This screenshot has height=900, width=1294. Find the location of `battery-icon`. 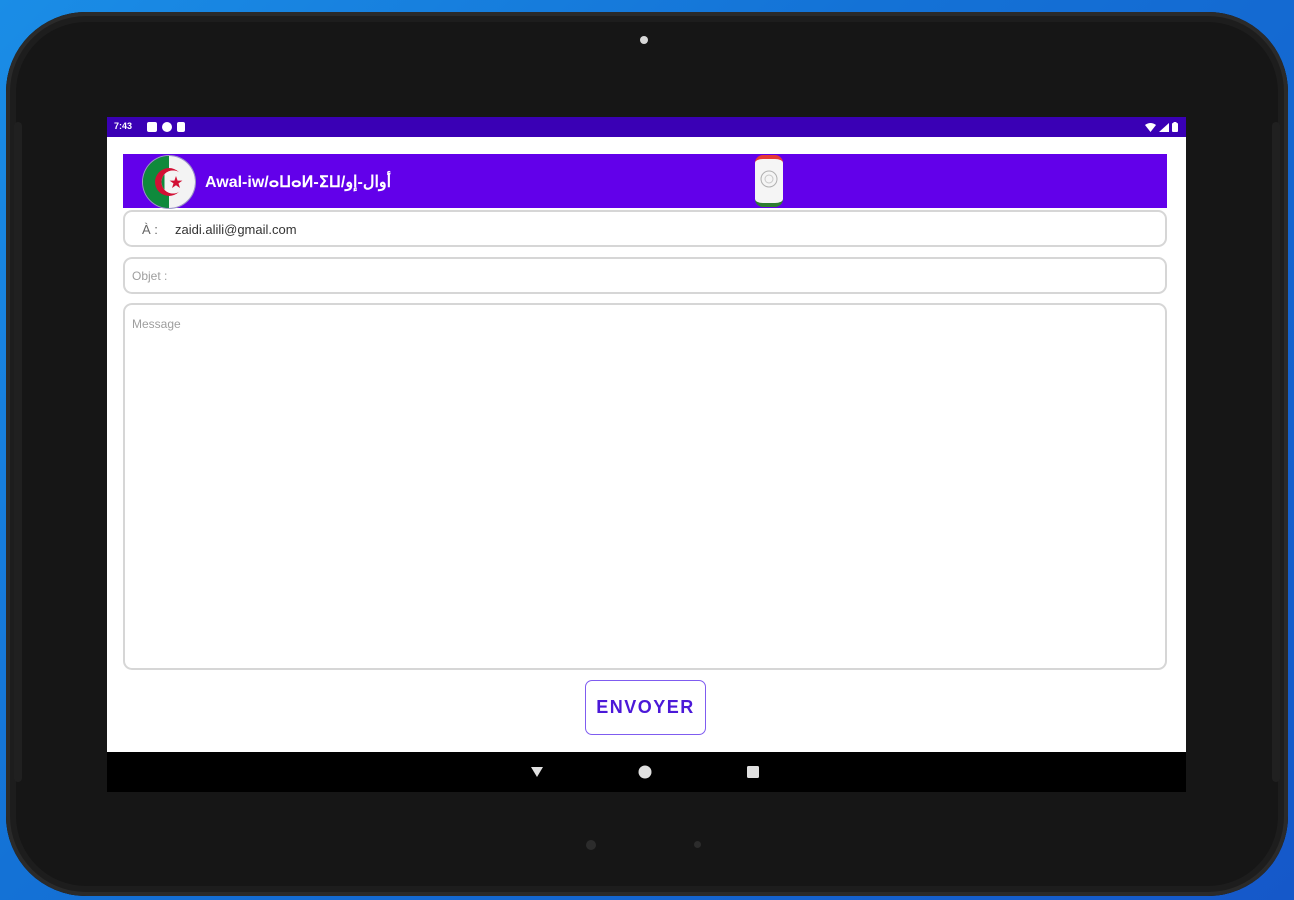

battery-icon is located at coordinates (1175, 127).